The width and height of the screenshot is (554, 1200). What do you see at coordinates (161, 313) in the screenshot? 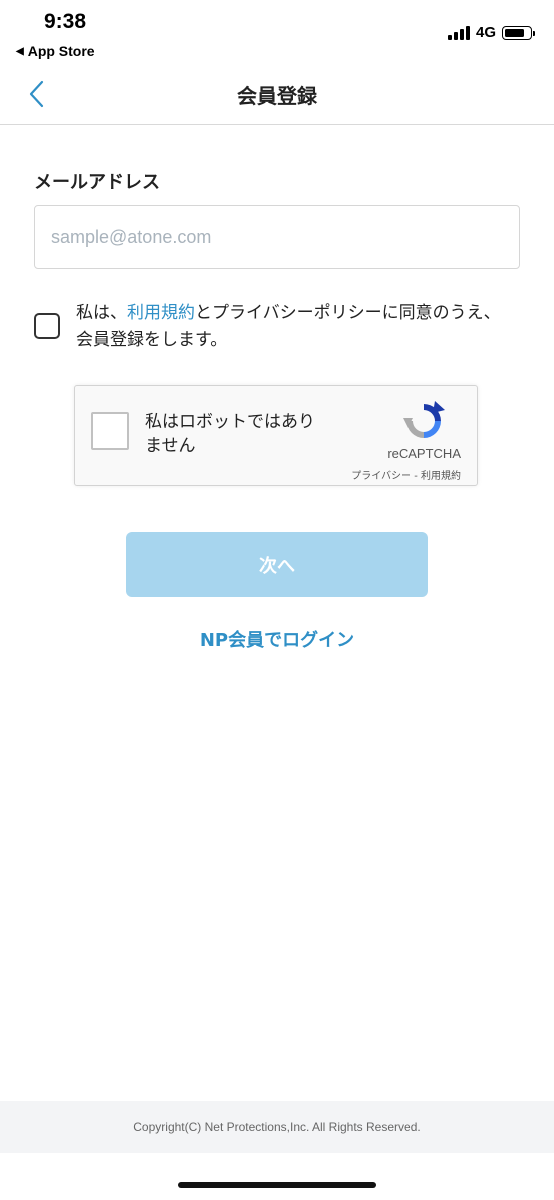
I see `terms-link: 利用規約` at bounding box center [161, 313].